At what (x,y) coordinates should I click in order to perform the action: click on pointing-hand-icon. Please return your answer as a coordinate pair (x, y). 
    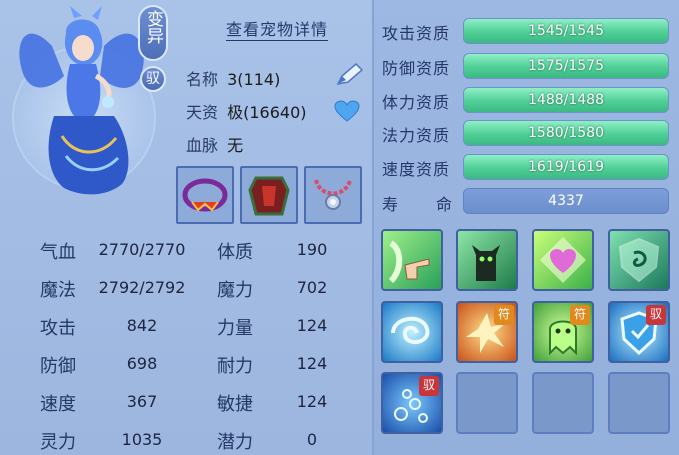
    Looking at the image, I should click on (409, 262).